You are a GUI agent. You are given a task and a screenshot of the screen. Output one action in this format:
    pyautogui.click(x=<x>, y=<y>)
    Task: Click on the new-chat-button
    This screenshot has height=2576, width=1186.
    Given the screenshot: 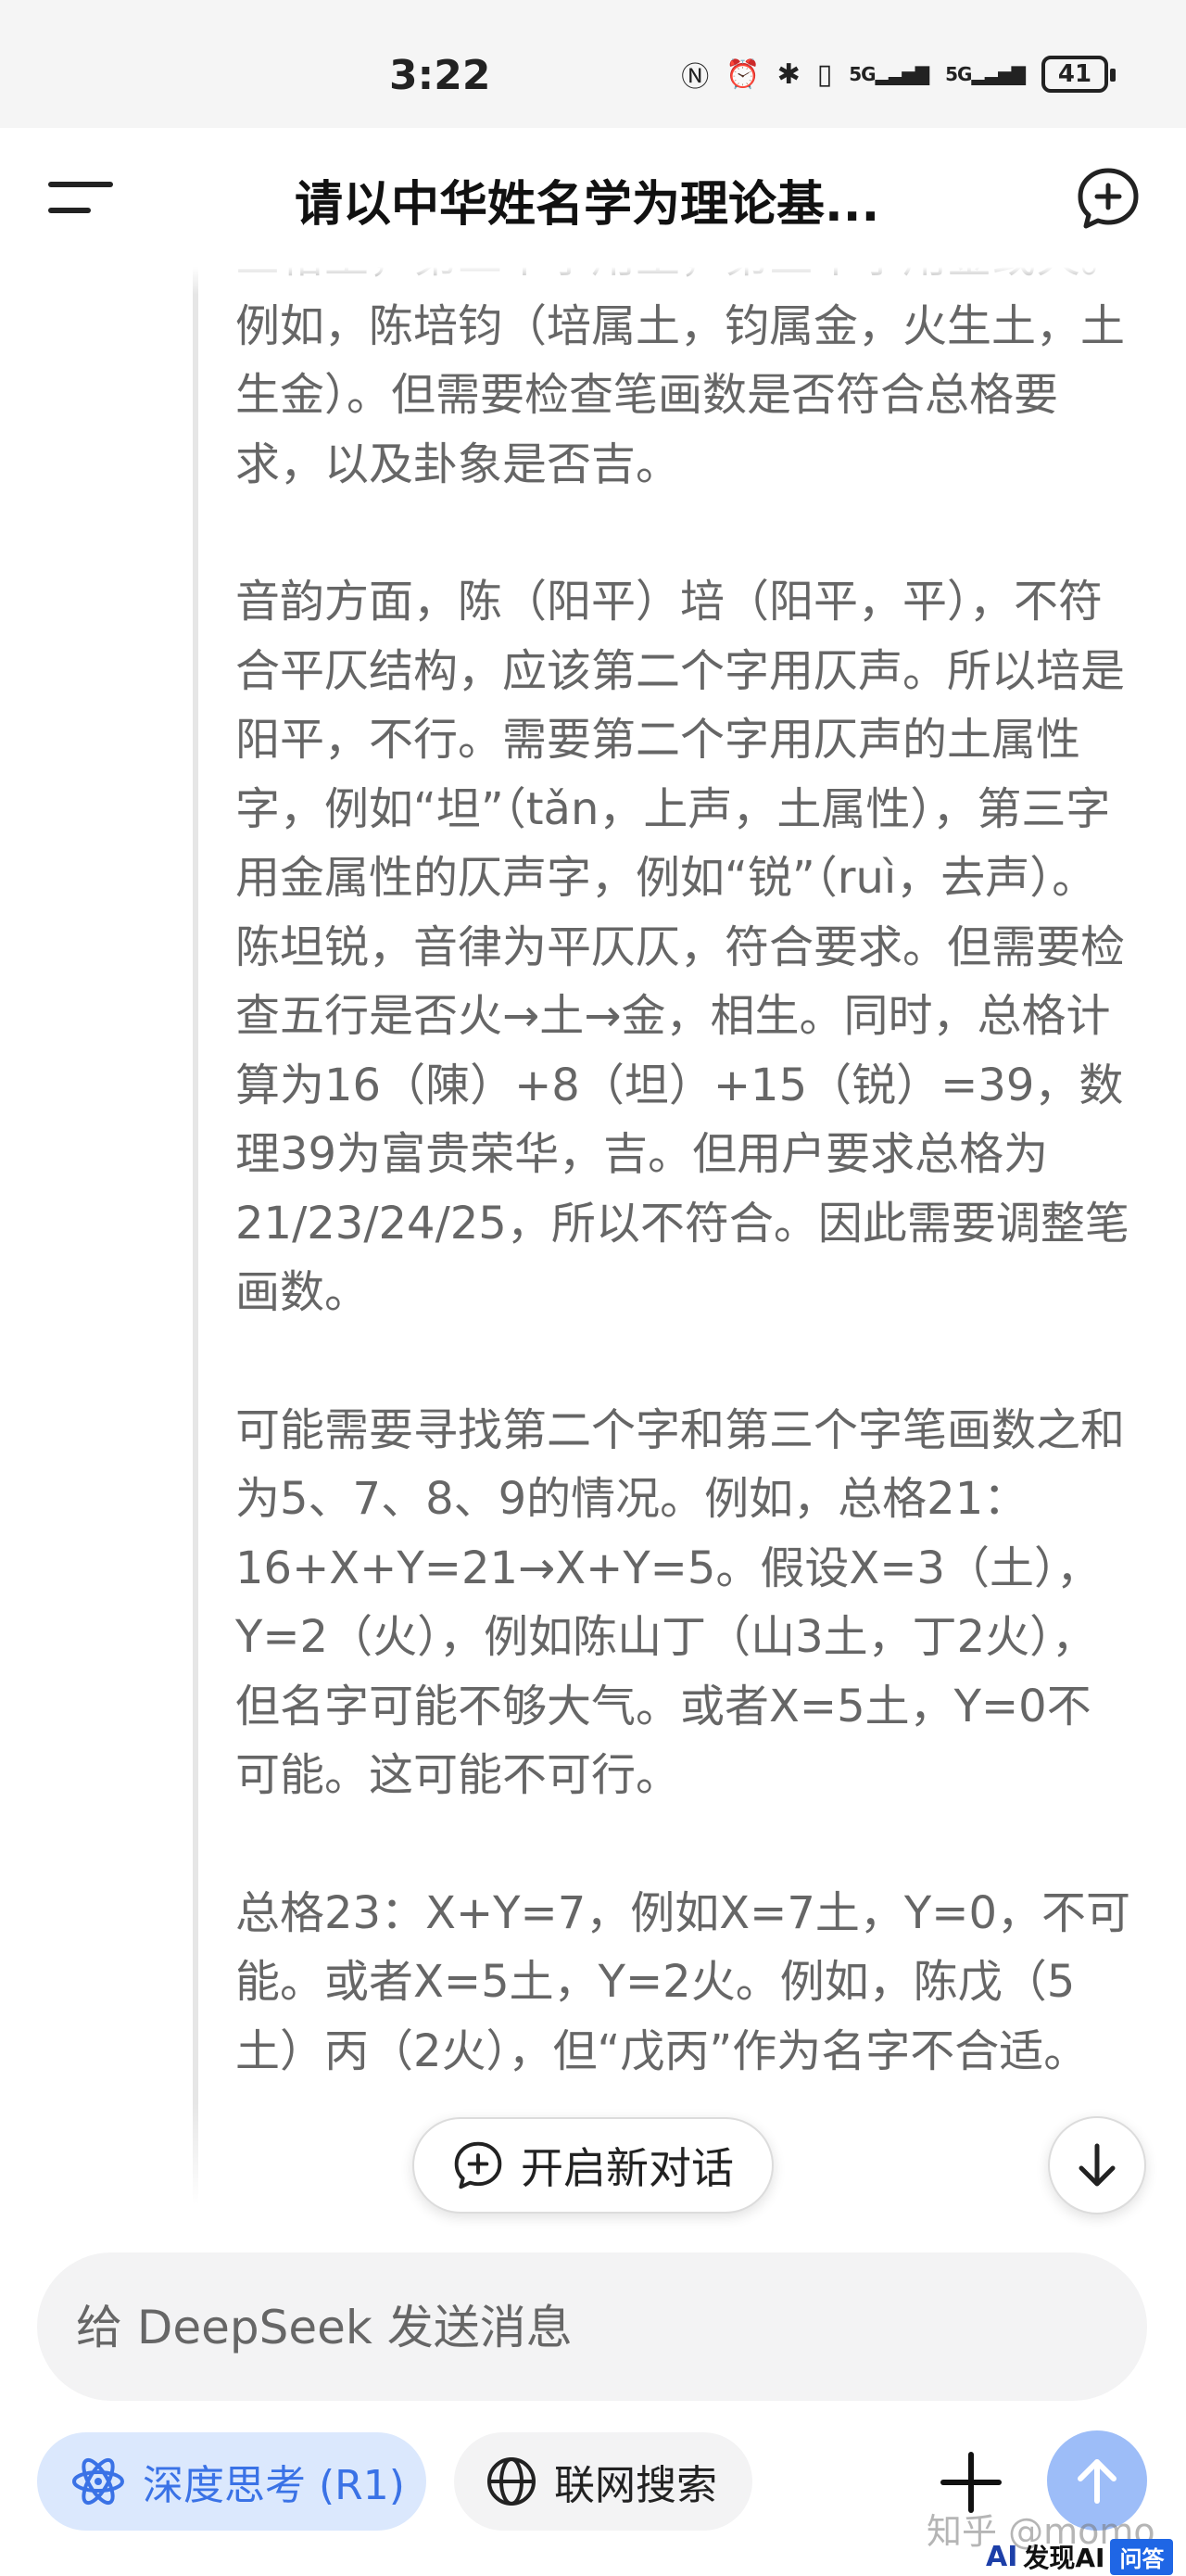 What is the action you would take?
    pyautogui.click(x=1108, y=198)
    